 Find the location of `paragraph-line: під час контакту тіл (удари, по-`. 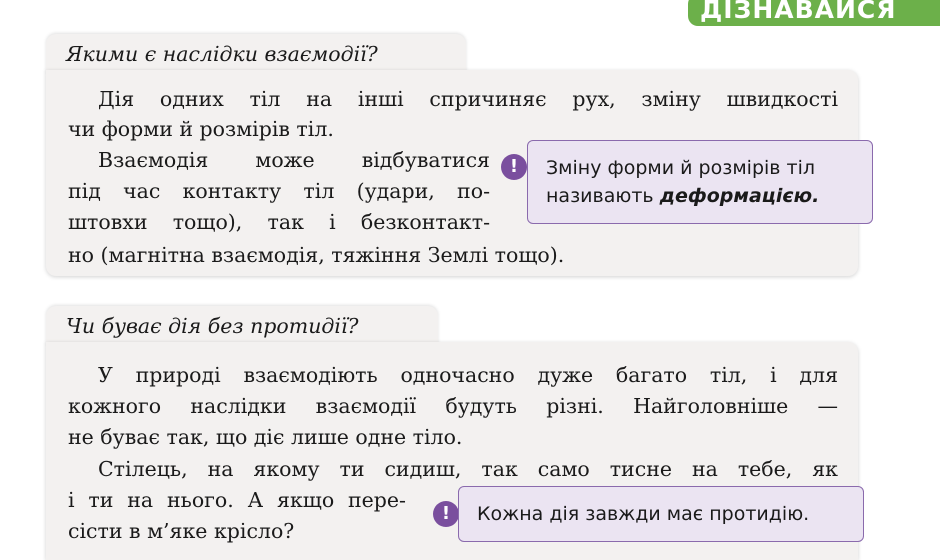

paragraph-line: під час контакту тіл (удари, по- is located at coordinates (279, 191).